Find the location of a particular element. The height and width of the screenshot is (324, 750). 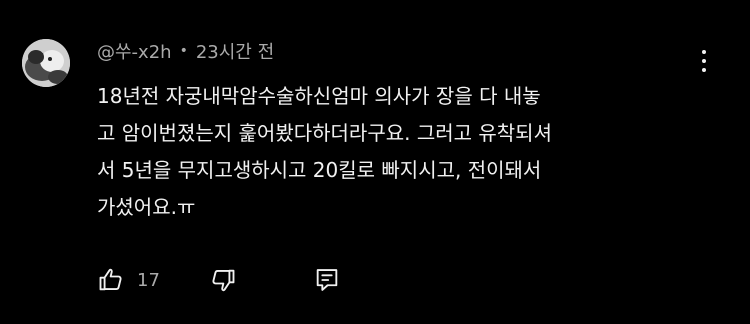

thumbs-down-icon is located at coordinates (223, 280).